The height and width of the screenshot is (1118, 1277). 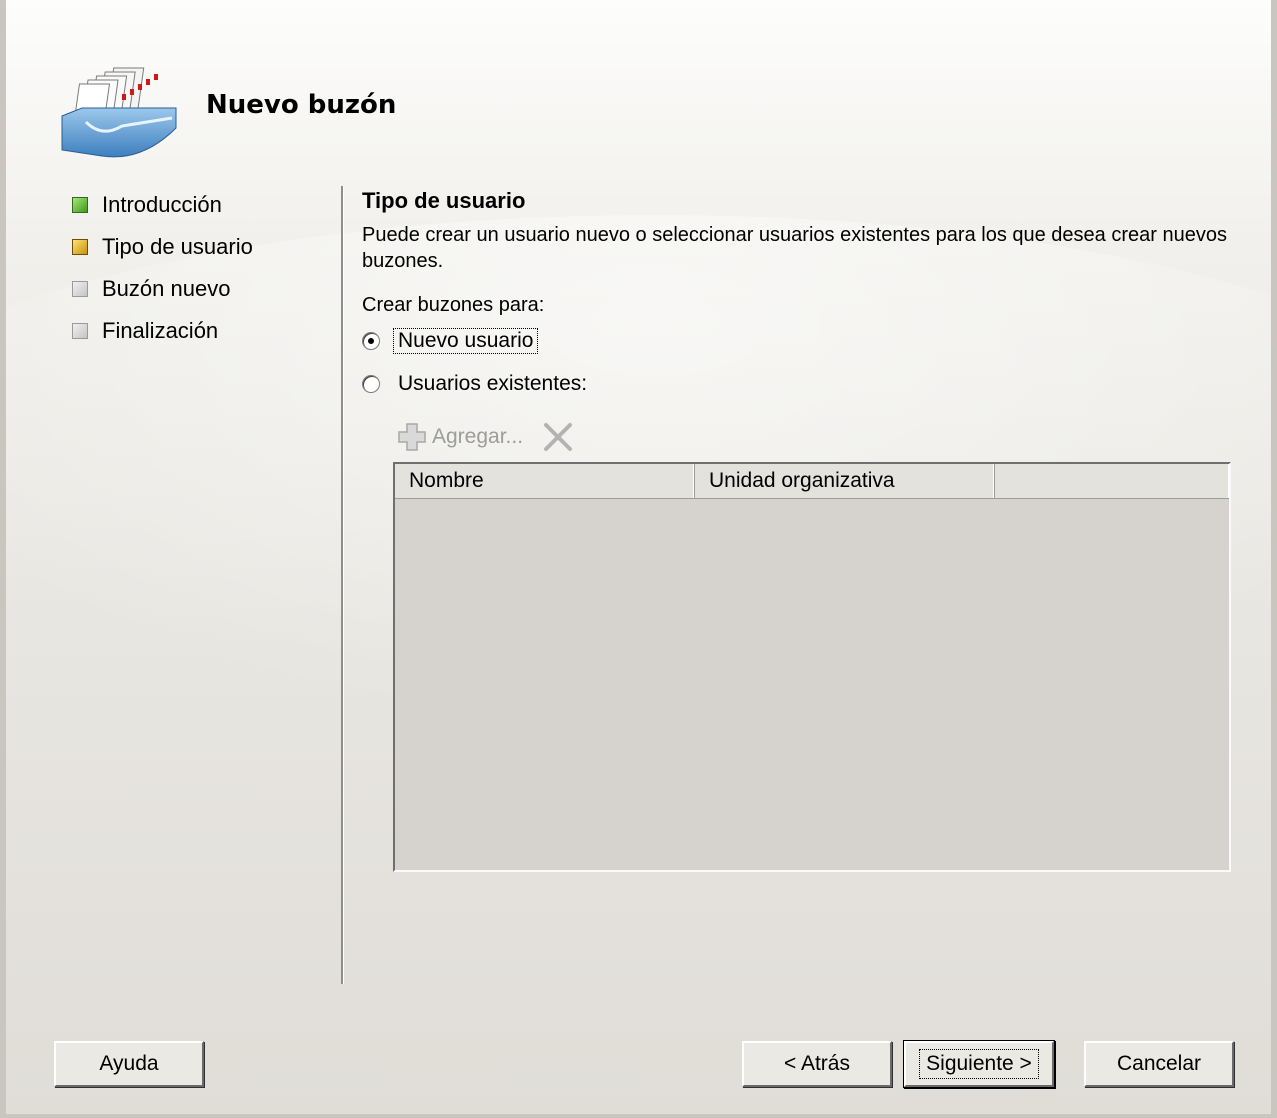 I want to click on column-header-nombre: Nombre, so click(x=545, y=481).